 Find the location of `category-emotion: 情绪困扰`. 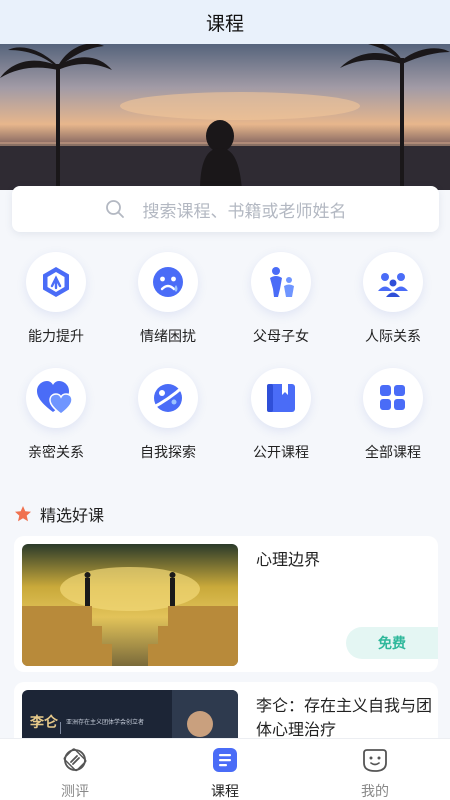

category-emotion: 情绪困扰 is located at coordinates (168, 302).